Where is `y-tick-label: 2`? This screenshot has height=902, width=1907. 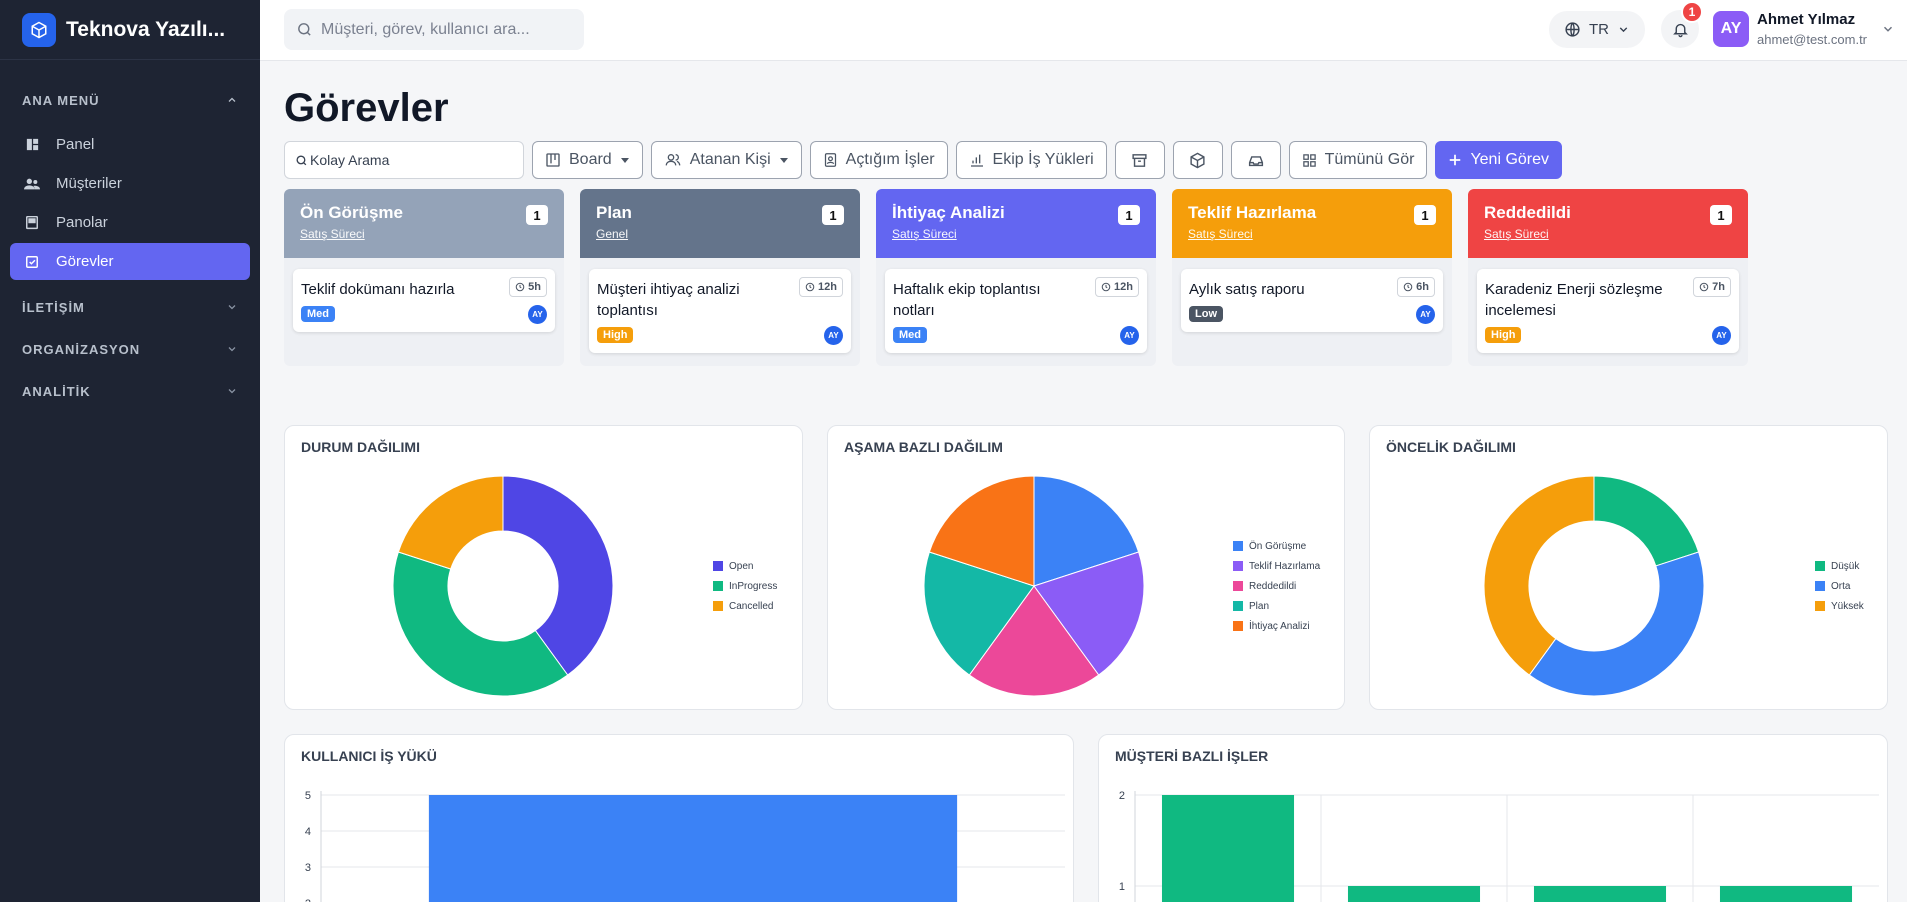
y-tick-label: 2 is located at coordinates (308, 900).